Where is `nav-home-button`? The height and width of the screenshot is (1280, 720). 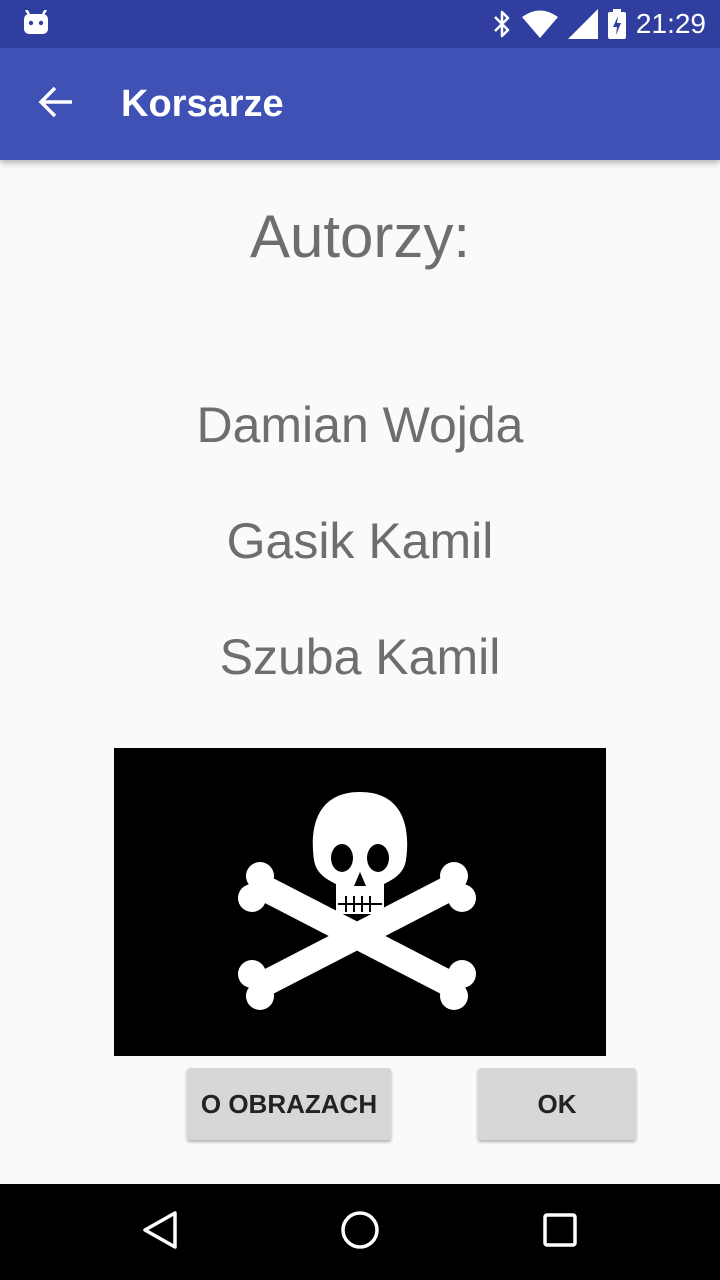 nav-home-button is located at coordinates (360, 1232).